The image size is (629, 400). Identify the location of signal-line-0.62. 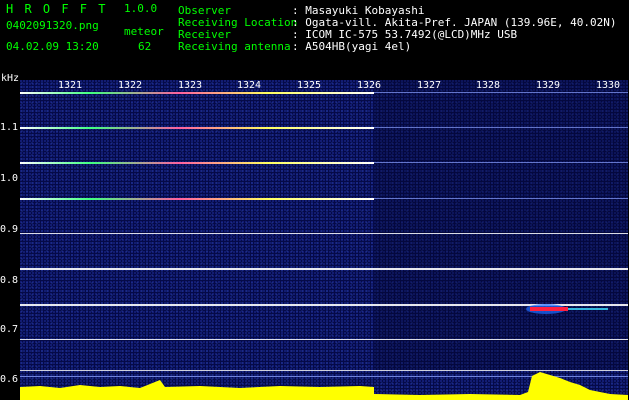
(324, 370).